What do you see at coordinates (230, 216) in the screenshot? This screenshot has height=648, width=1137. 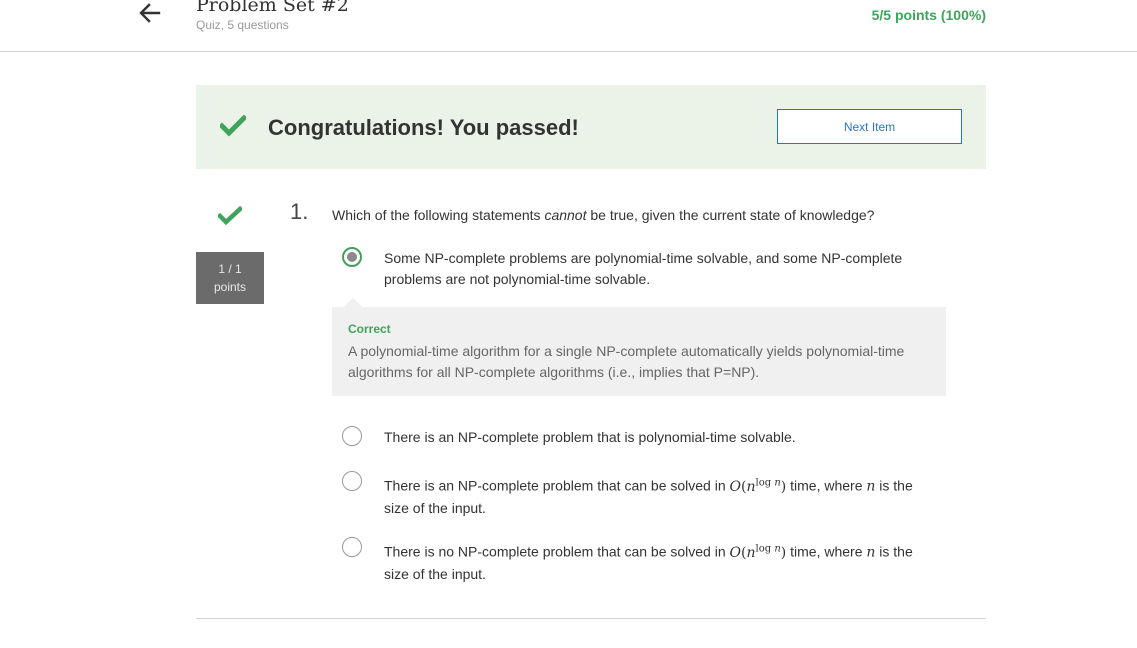 I see `question-correct-icon` at bounding box center [230, 216].